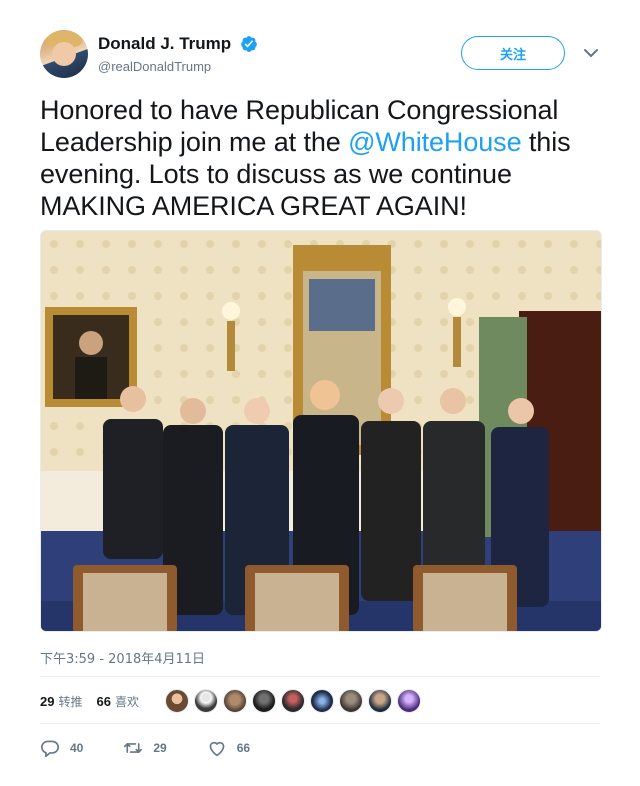 The height and width of the screenshot is (786, 640). Describe the element at coordinates (591, 53) in the screenshot. I see `chevron-down-icon` at that location.